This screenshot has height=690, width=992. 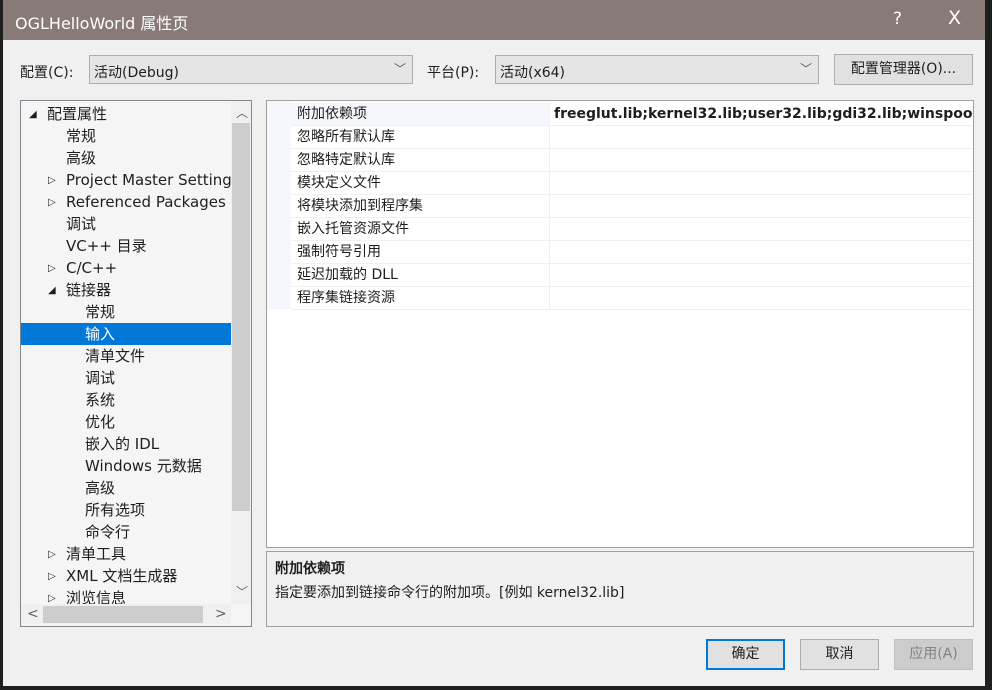 What do you see at coordinates (33, 614) in the screenshot?
I see `scroll-left-icon: <` at bounding box center [33, 614].